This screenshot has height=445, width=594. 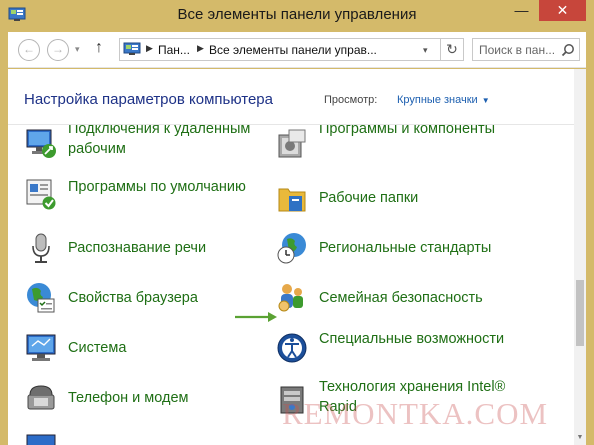 I want to click on scroll-down-icon: ▼, so click(x=580, y=438).